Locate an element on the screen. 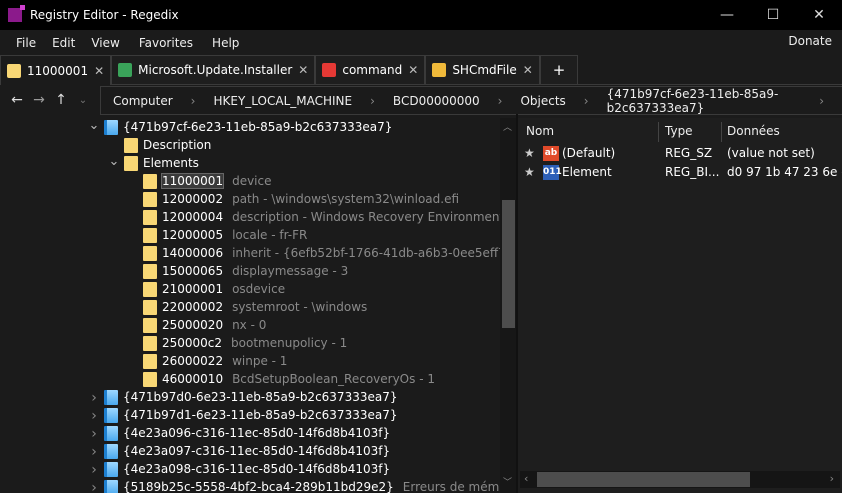 This screenshot has height=493, width=842. minimize-button: — is located at coordinates (727, 15).